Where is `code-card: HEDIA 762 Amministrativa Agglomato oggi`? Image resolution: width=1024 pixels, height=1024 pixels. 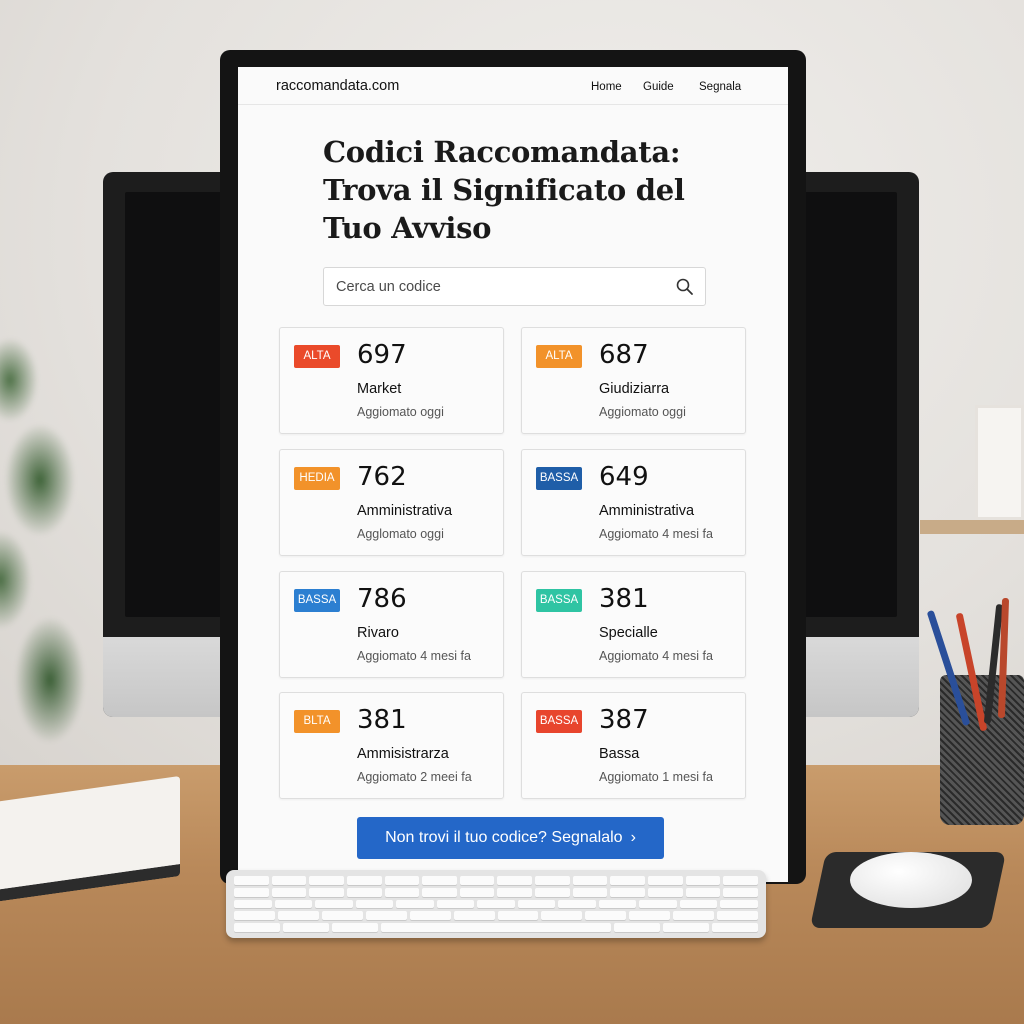 code-card: HEDIA 762 Amministrativa Agglomato oggi is located at coordinates (391, 502).